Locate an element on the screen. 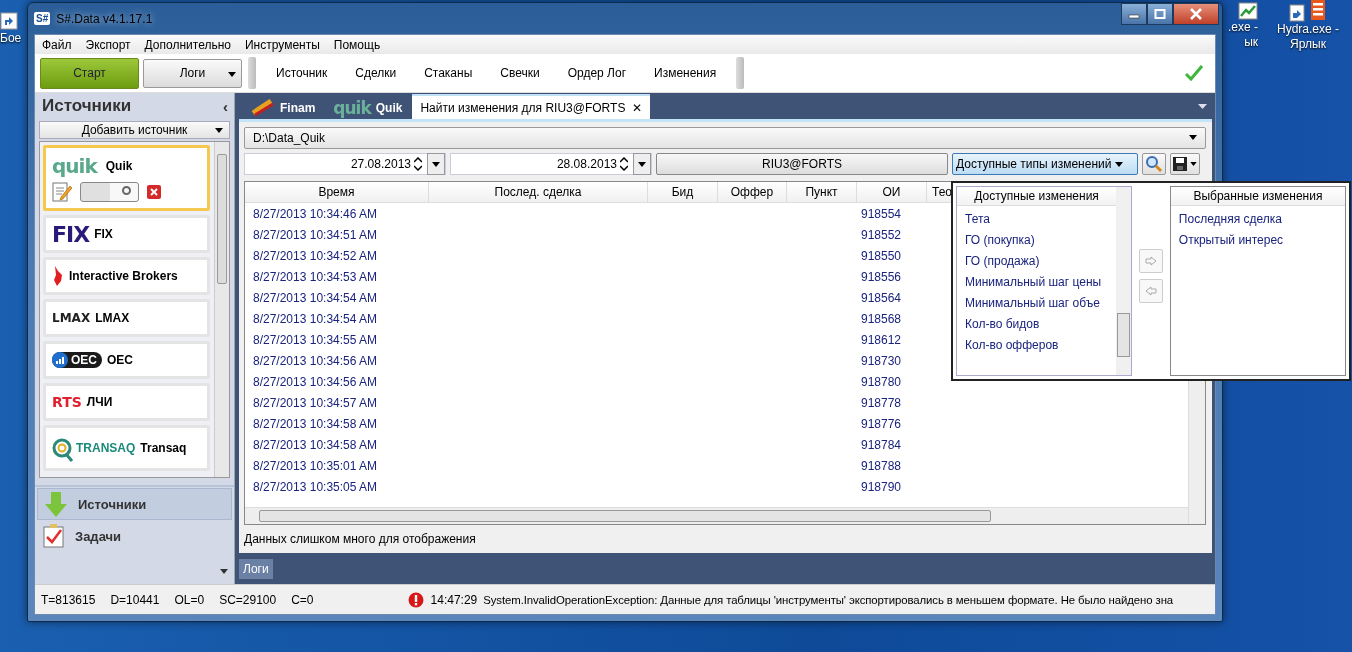 Image resolution: width=1352 pixels, height=652 pixels. maximize-icon is located at coordinates (1160, 14).